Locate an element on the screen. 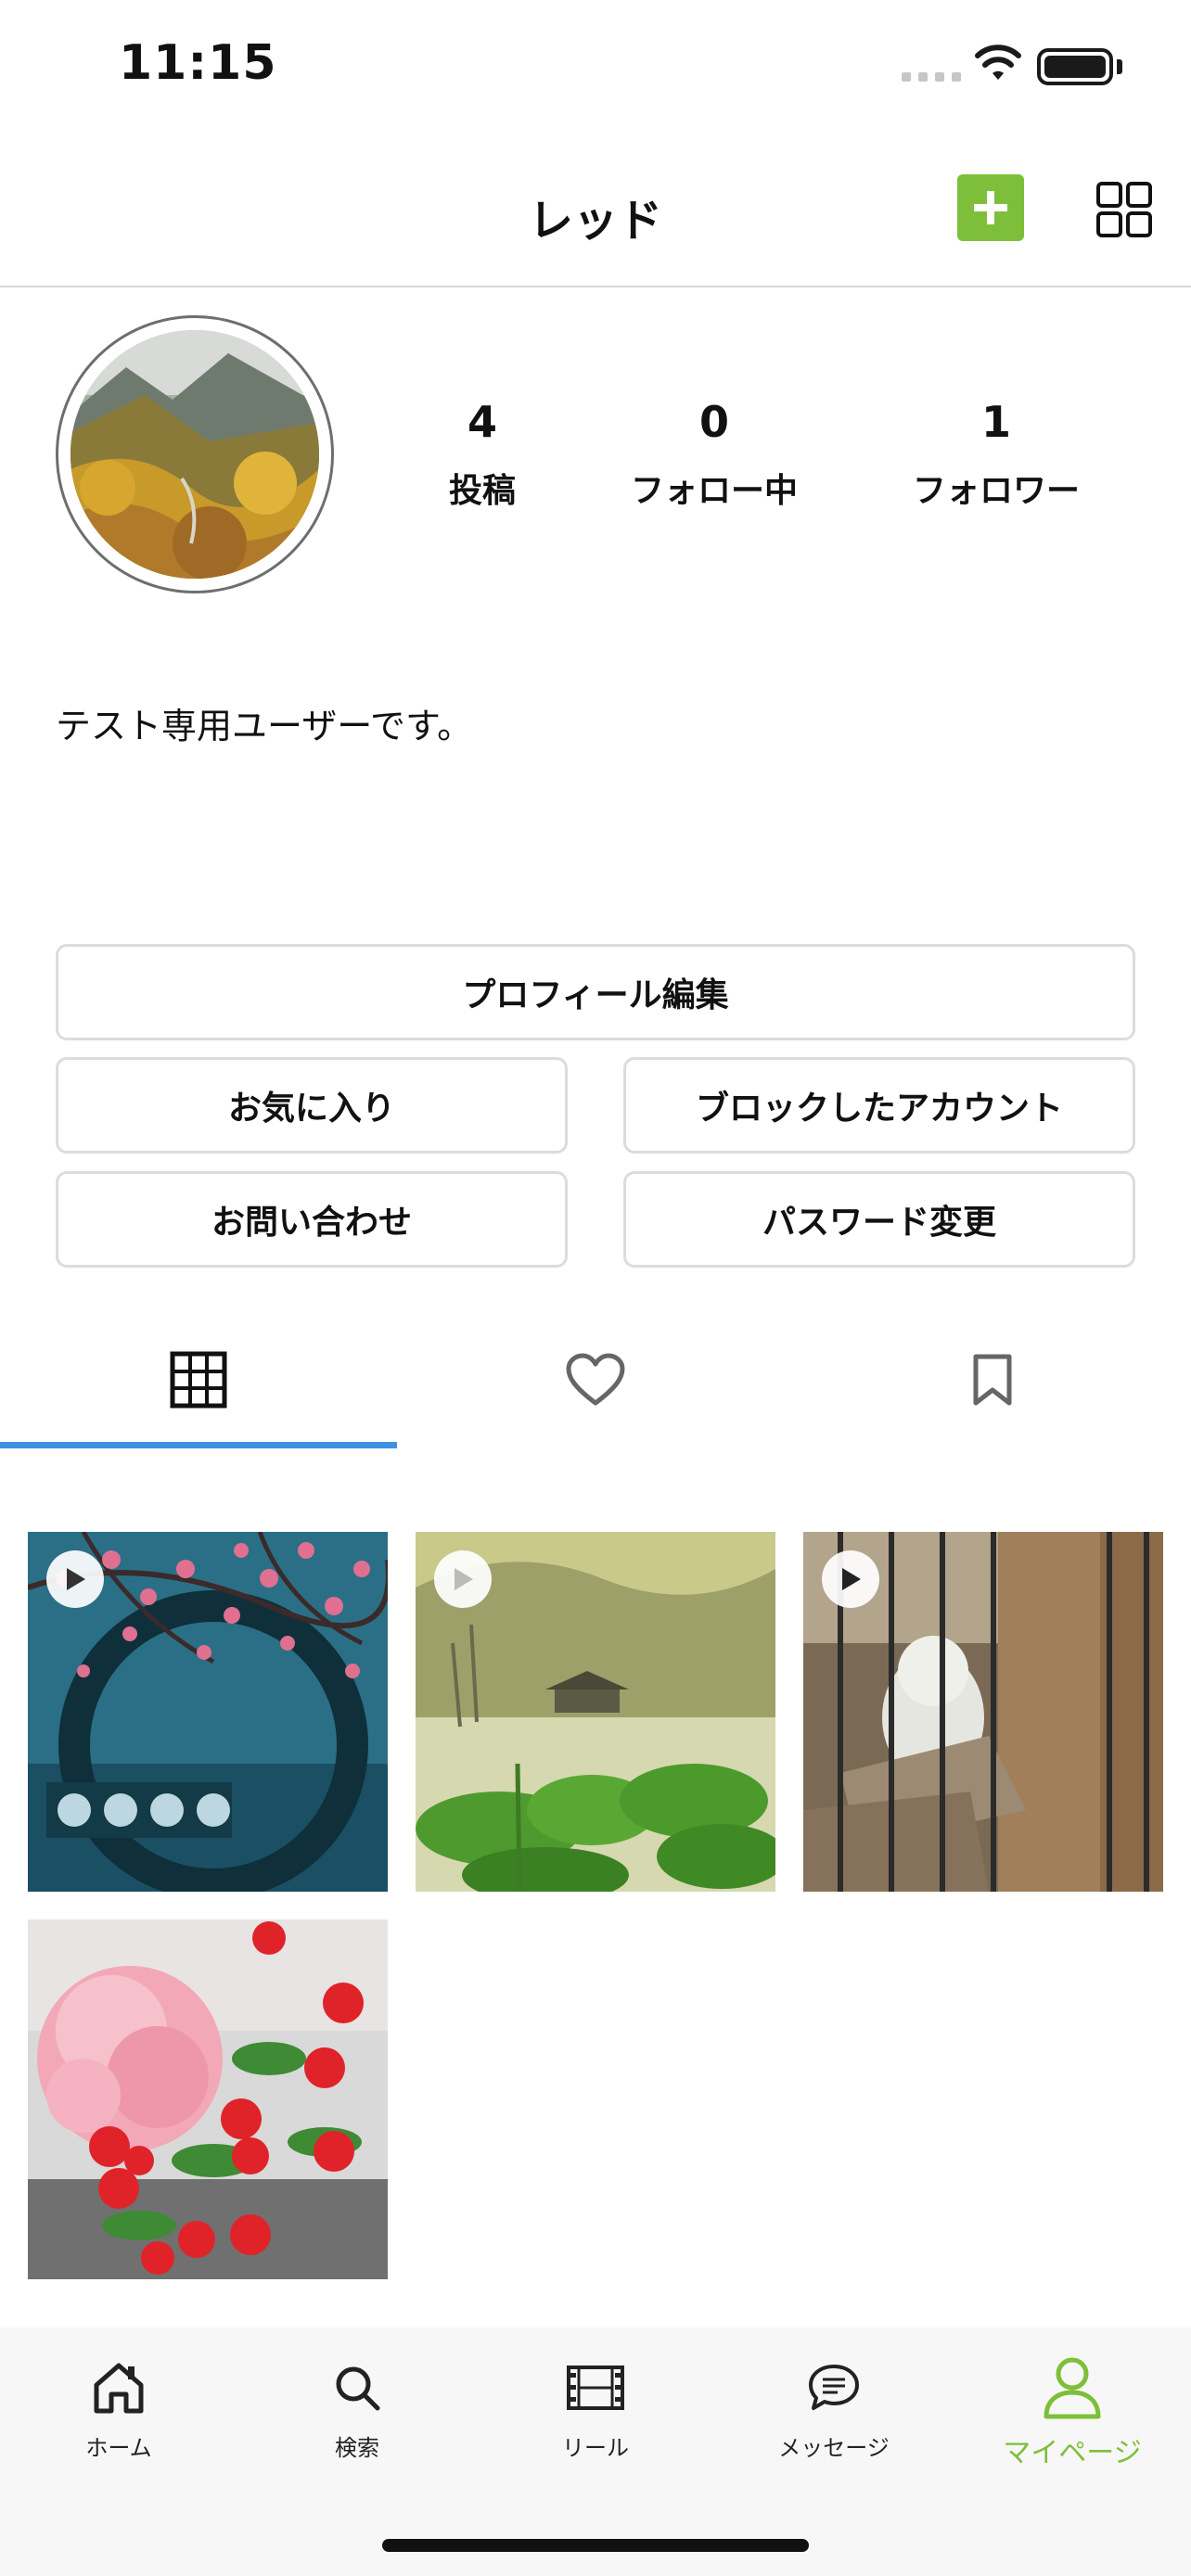 The height and width of the screenshot is (2576, 1191). change-password-button: パスワード変更 is located at coordinates (879, 1219).